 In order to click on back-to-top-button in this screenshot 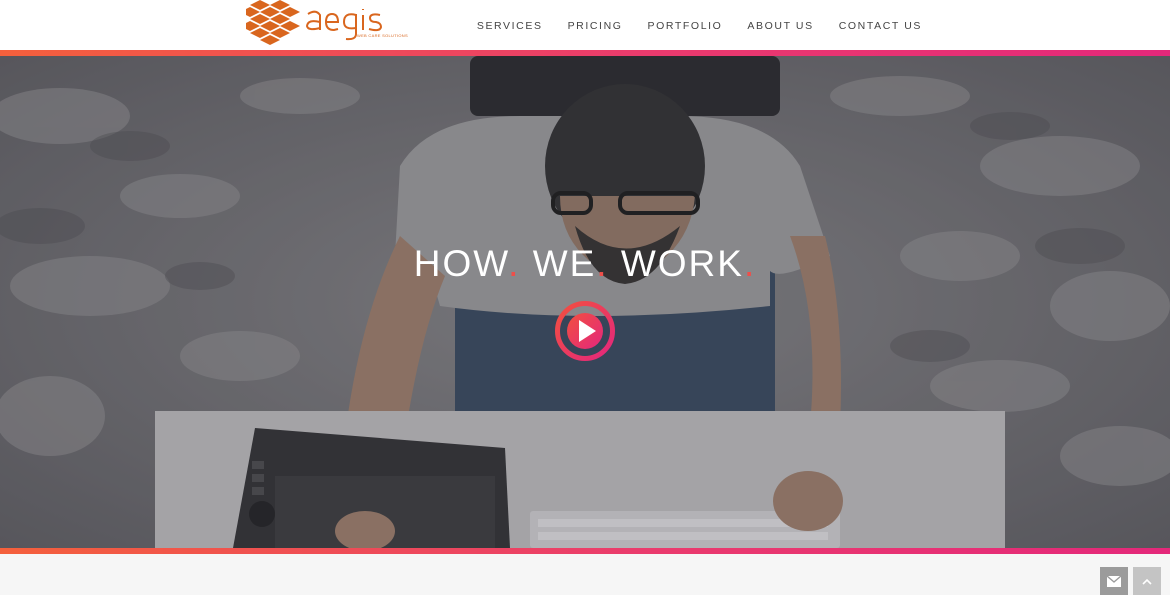, I will do `click(1147, 581)`.